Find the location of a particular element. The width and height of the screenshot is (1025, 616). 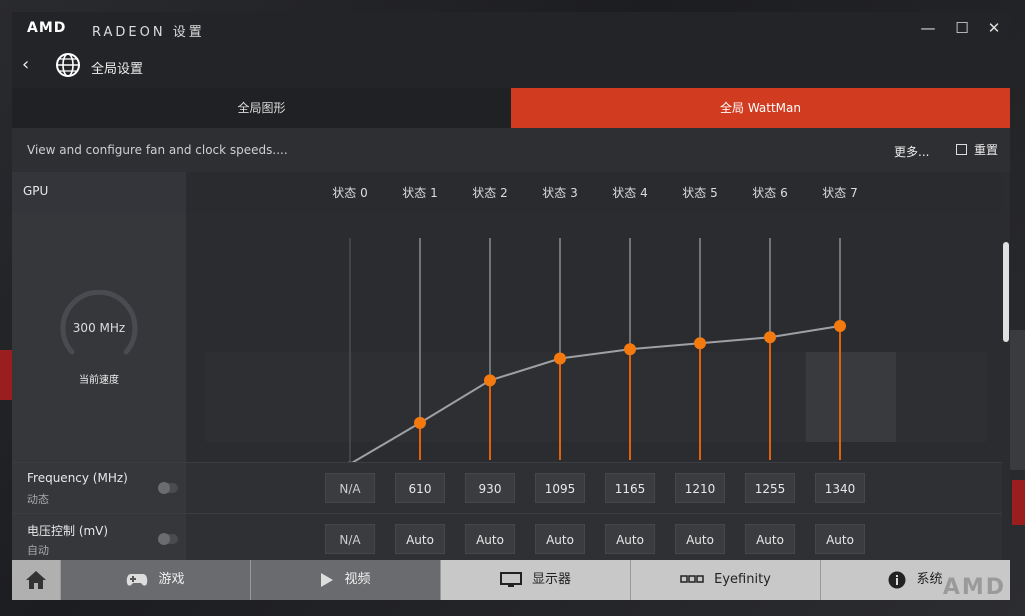

current-speed-value: 300 MHz is located at coordinates (99, 328).